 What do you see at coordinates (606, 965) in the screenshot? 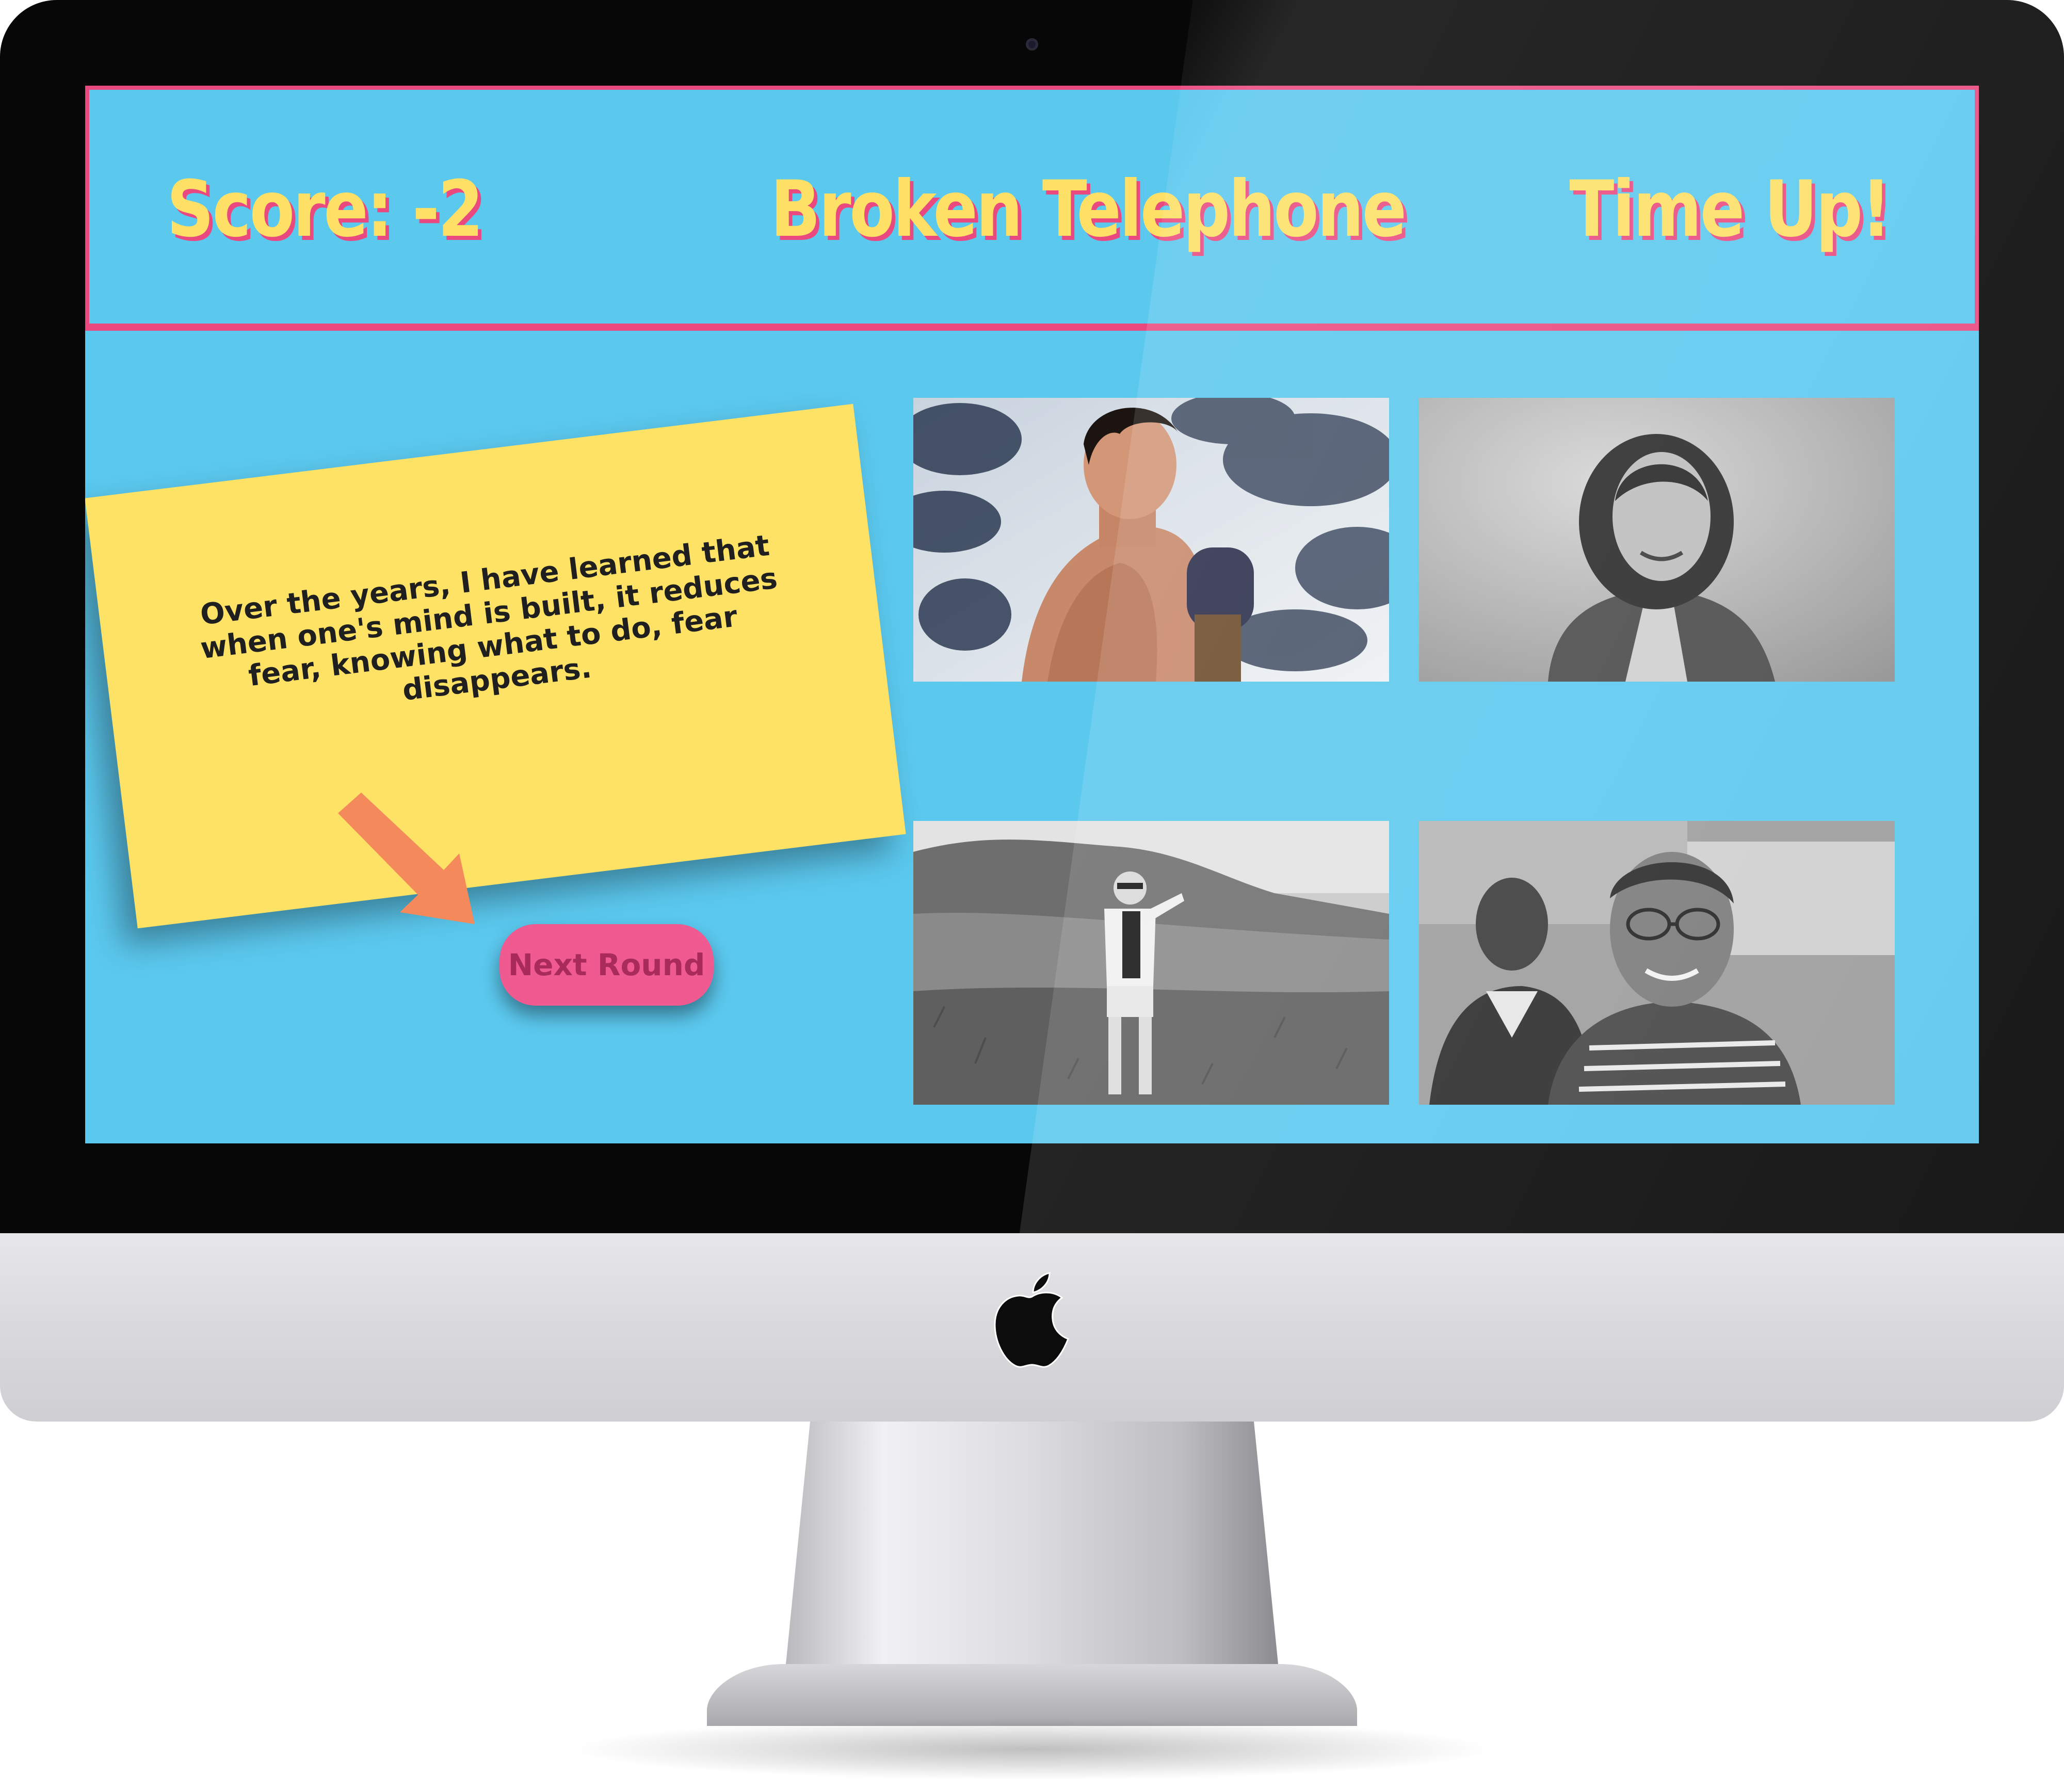
I see `next-round-button: Next Round` at bounding box center [606, 965].